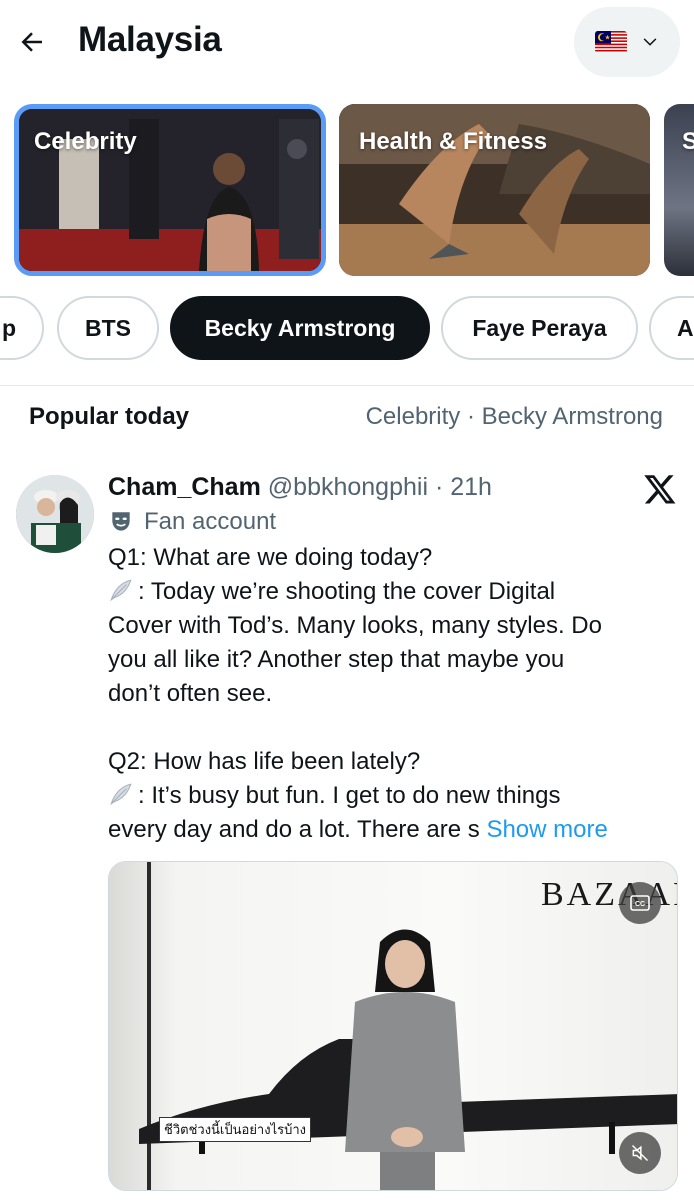 The width and height of the screenshot is (694, 1200). What do you see at coordinates (393, 728) in the screenshot?
I see `tweet-blank-line` at bounding box center [393, 728].